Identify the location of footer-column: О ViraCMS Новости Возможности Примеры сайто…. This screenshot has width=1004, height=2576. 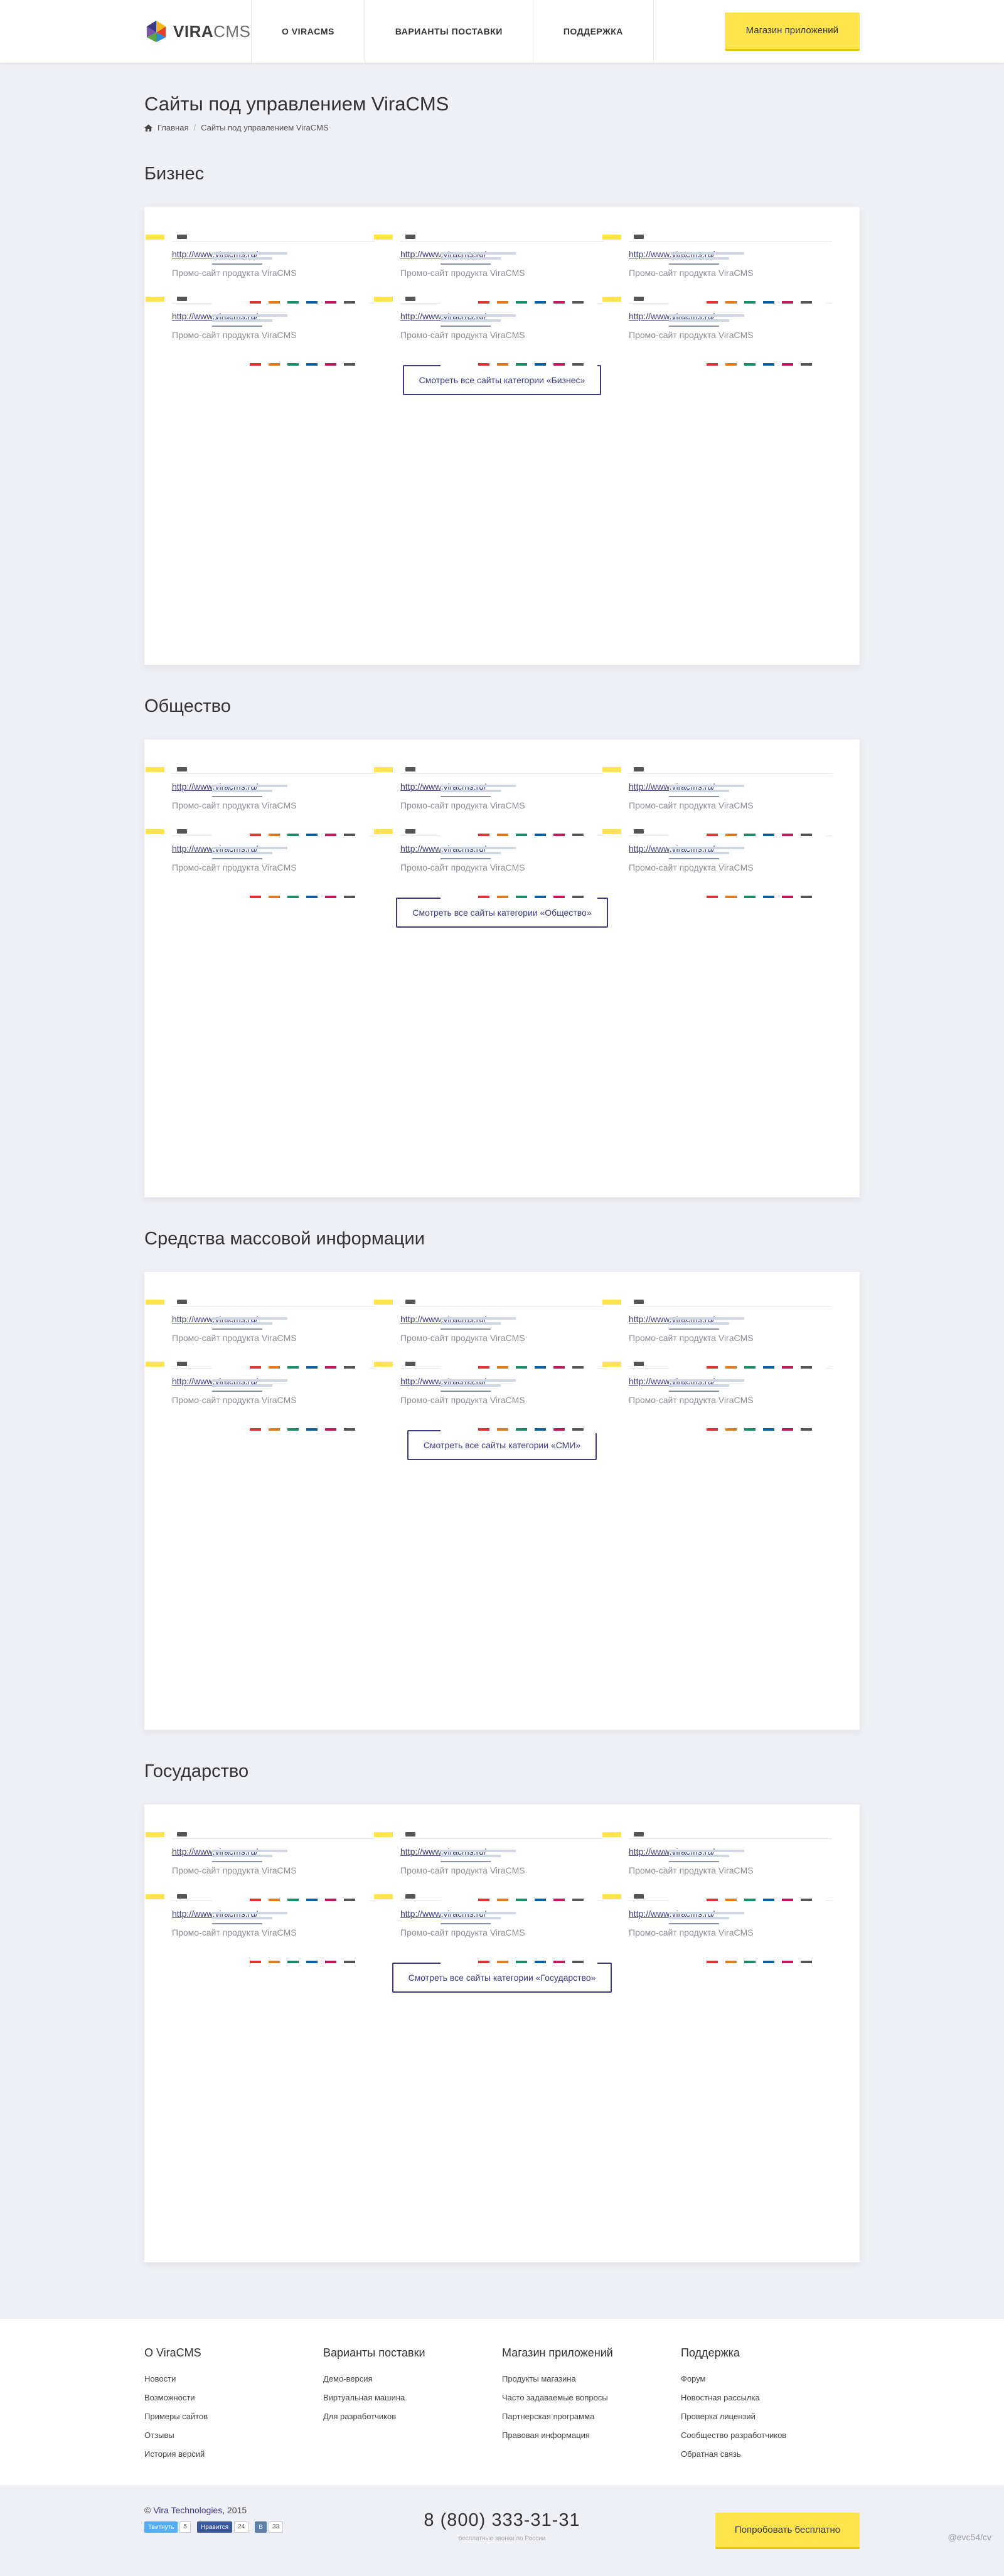
(233, 2405).